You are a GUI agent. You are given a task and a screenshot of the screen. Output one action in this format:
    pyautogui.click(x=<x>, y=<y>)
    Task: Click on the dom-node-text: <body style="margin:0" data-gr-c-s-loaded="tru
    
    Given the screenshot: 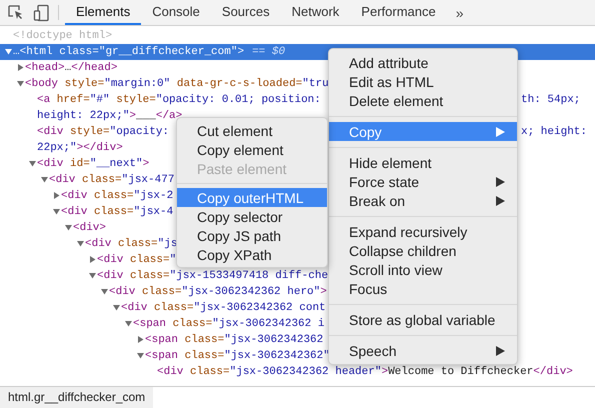 What is the action you would take?
    pyautogui.click(x=177, y=84)
    